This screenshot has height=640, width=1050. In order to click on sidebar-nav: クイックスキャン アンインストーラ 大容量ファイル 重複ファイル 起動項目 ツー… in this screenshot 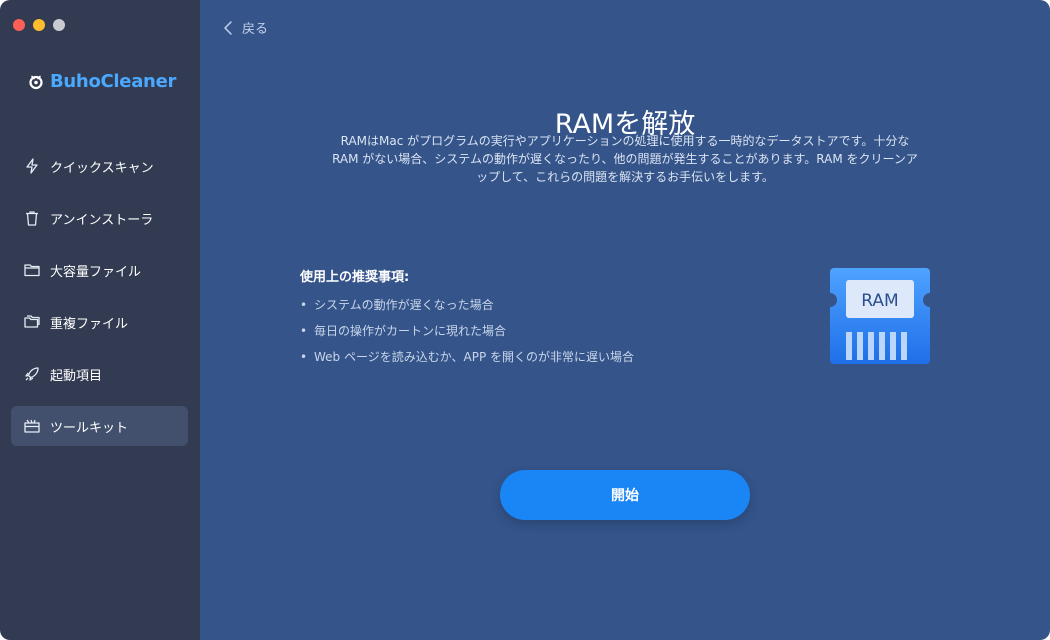, I will do `click(99, 302)`.